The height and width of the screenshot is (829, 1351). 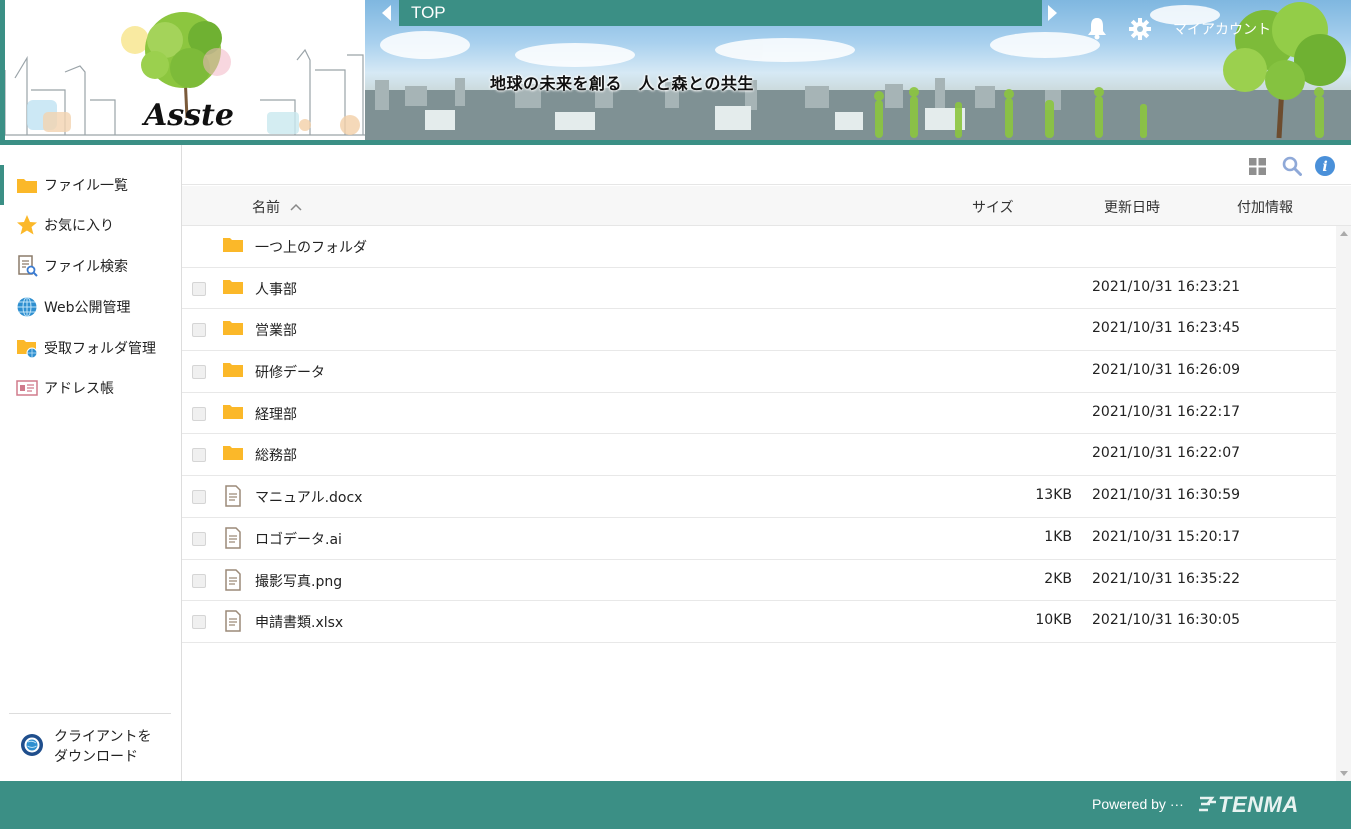 I want to click on client-download-icon, so click(x=32, y=747).